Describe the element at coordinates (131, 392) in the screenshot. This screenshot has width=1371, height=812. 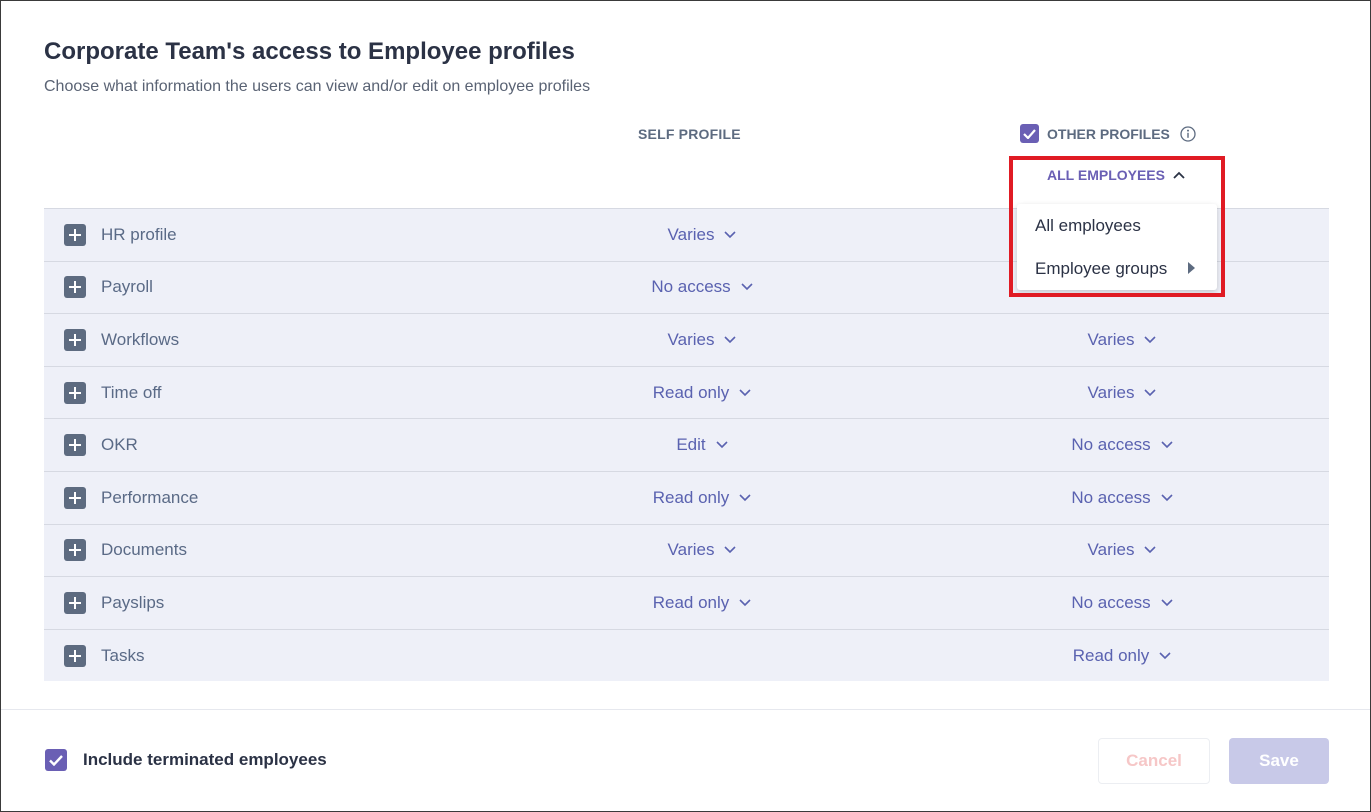
I see `row-label: Time off` at that location.